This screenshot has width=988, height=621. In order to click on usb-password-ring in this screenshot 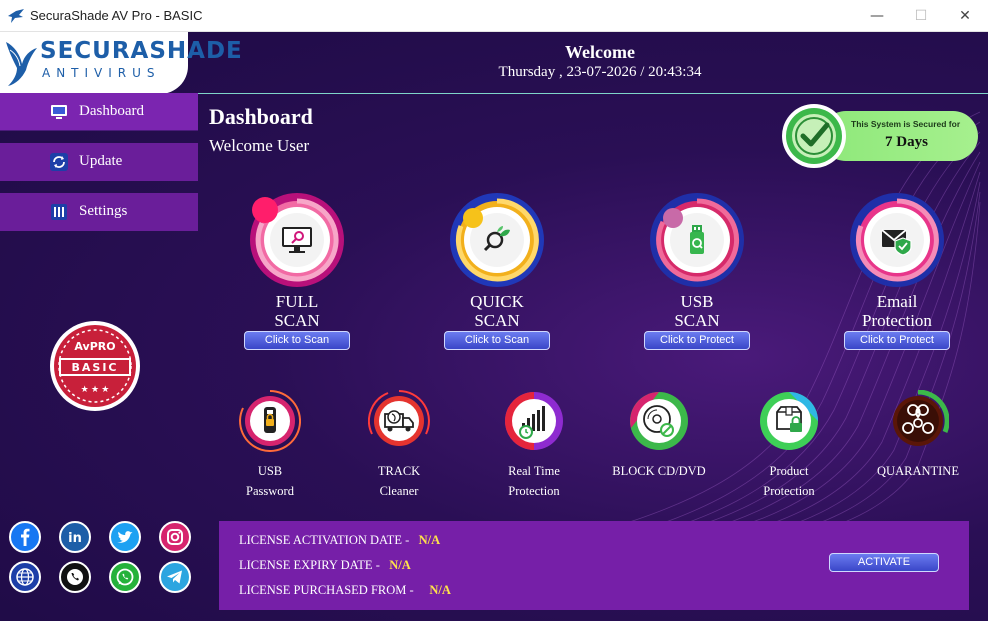, I will do `click(270, 421)`.